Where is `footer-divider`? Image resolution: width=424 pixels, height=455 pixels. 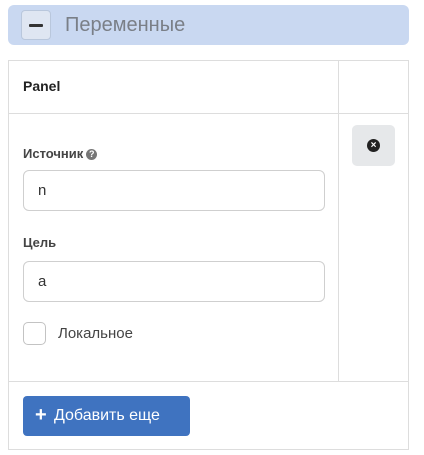
footer-divider is located at coordinates (208, 381).